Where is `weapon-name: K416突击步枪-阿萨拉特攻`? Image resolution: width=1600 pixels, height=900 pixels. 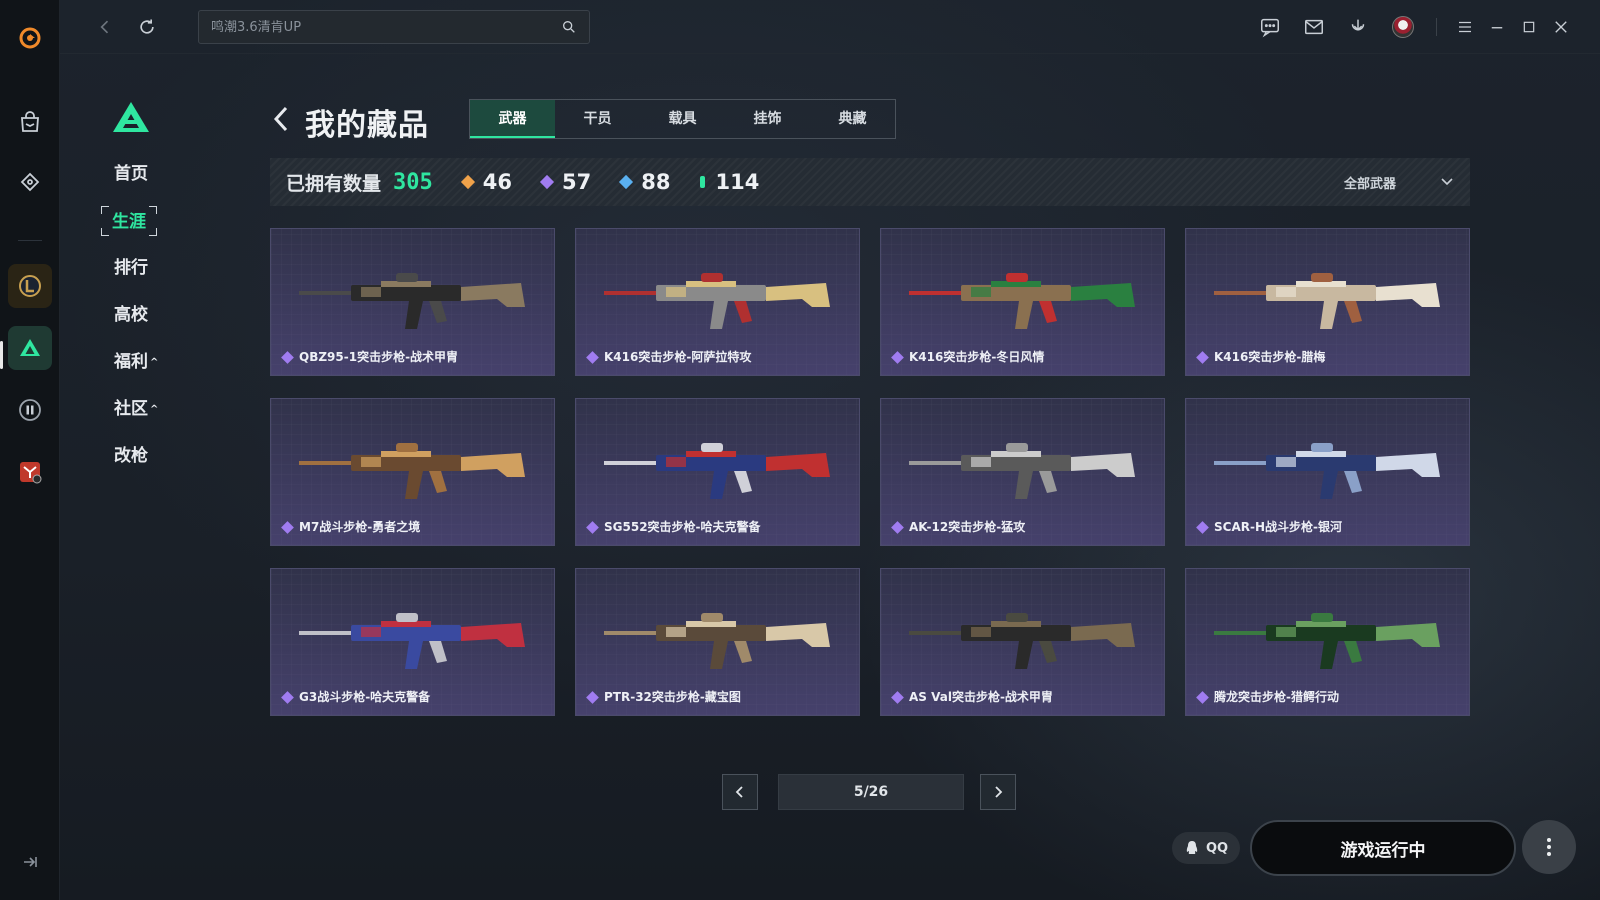 weapon-name: K416突击步枪-阿萨拉特攻 is located at coordinates (678, 357).